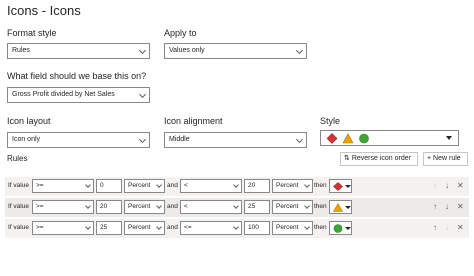 This screenshot has height=276, width=474. Describe the element at coordinates (389, 138) in the screenshot. I see `style-dropdown` at that location.